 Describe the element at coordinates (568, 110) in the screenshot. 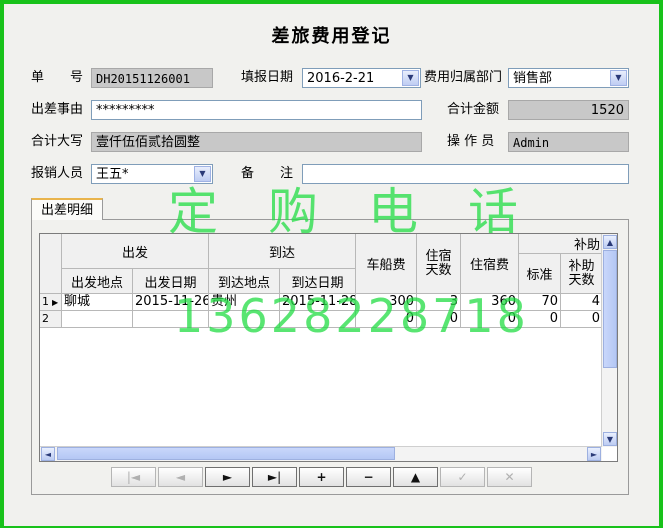

I see `total-field: 1520` at that location.